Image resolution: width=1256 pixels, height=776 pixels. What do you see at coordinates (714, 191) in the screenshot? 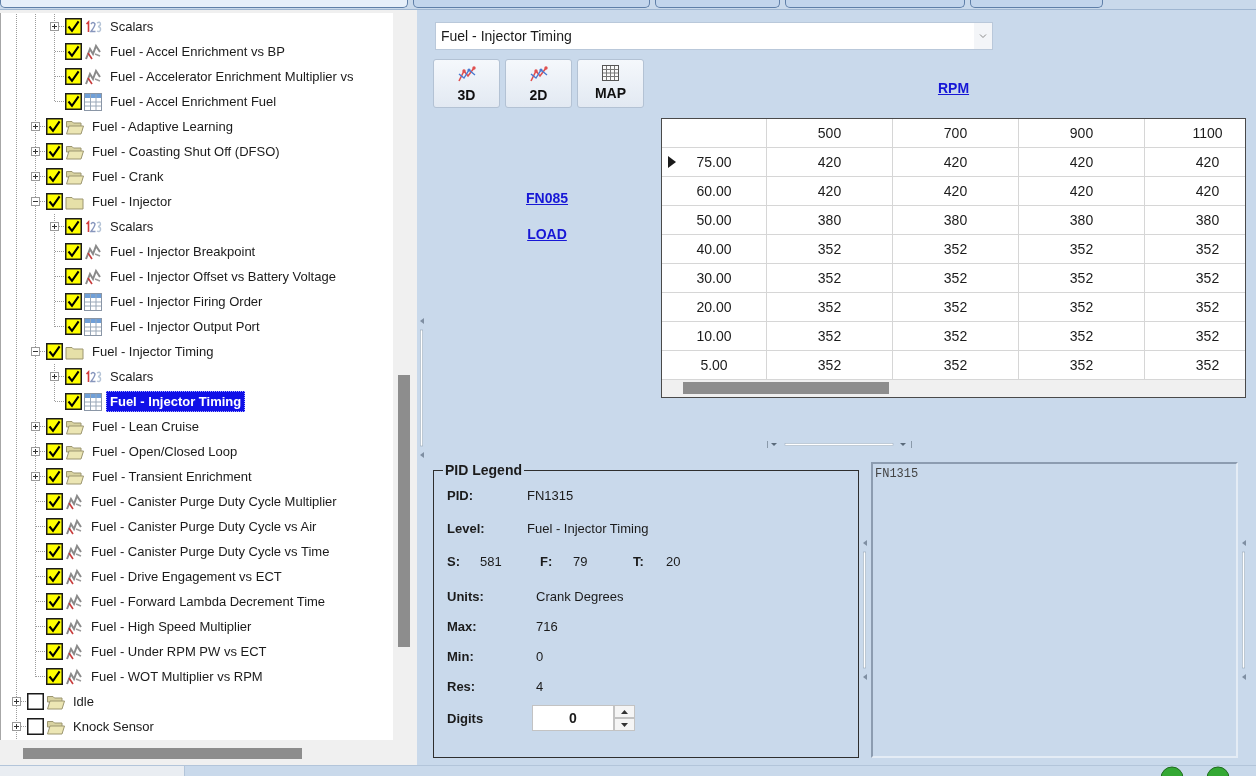
I see `row-header: 60.00` at bounding box center [714, 191].